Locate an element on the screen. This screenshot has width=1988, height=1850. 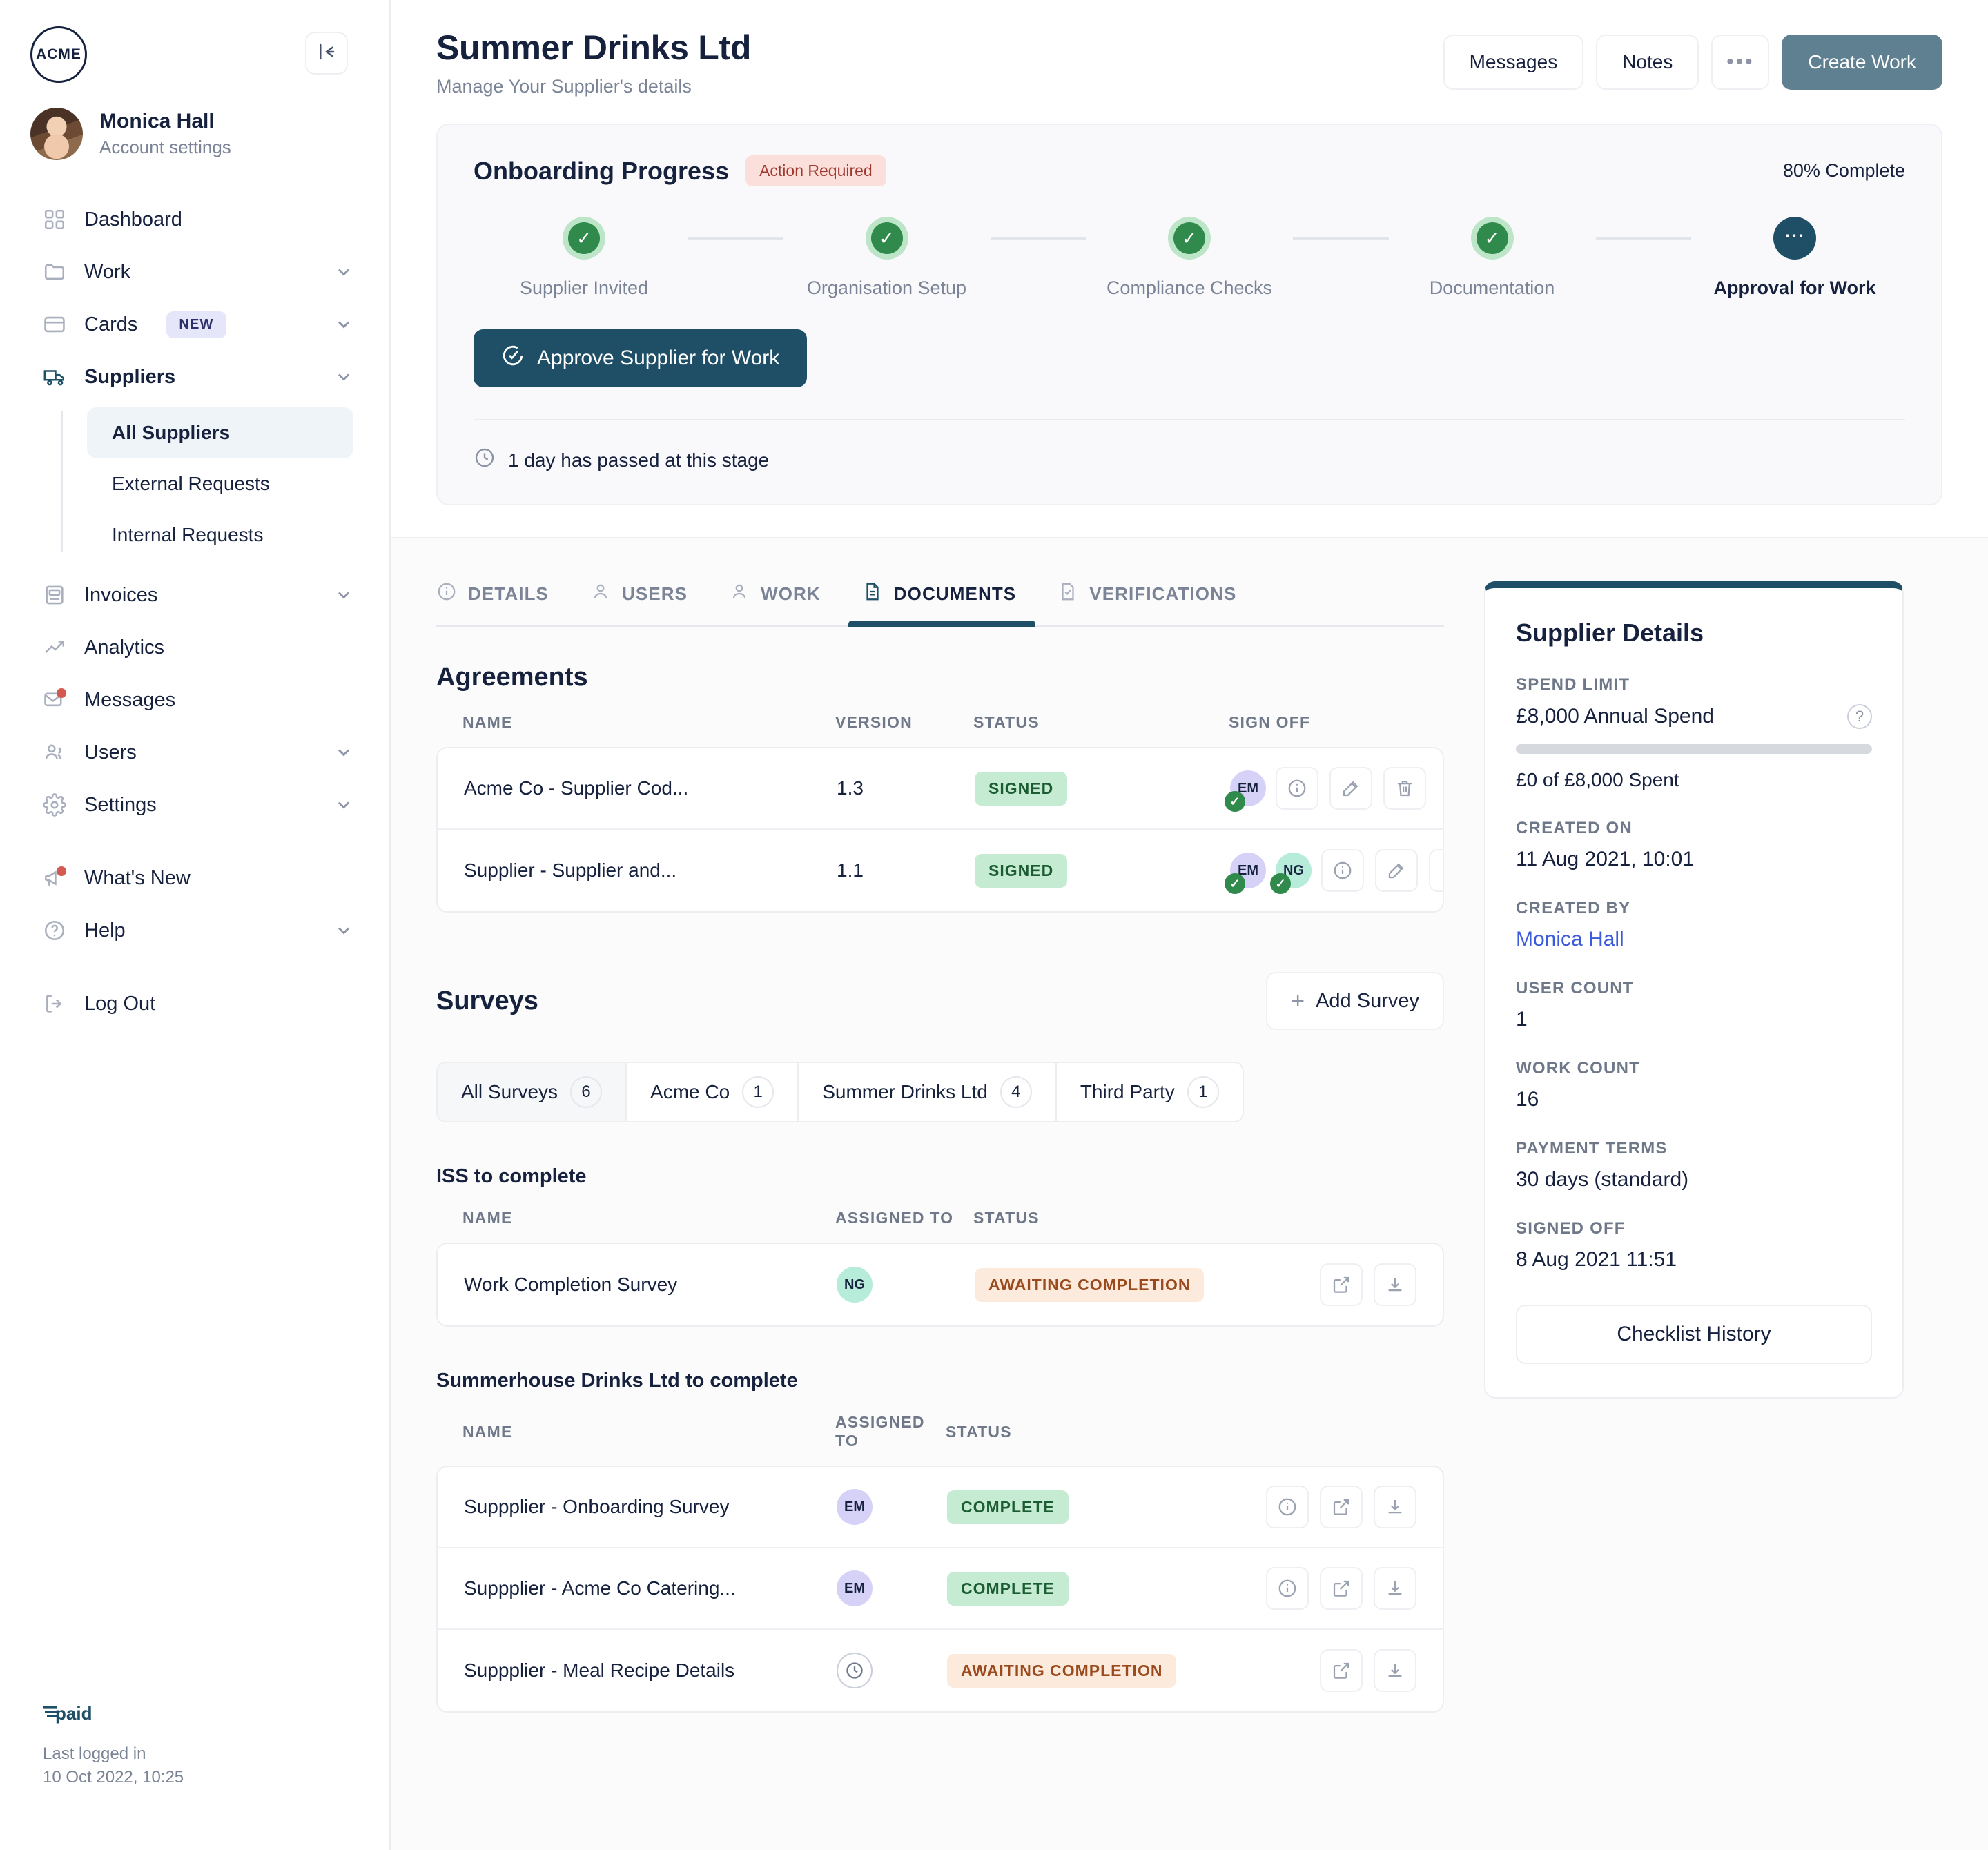
user-icon is located at coordinates (600, 594).